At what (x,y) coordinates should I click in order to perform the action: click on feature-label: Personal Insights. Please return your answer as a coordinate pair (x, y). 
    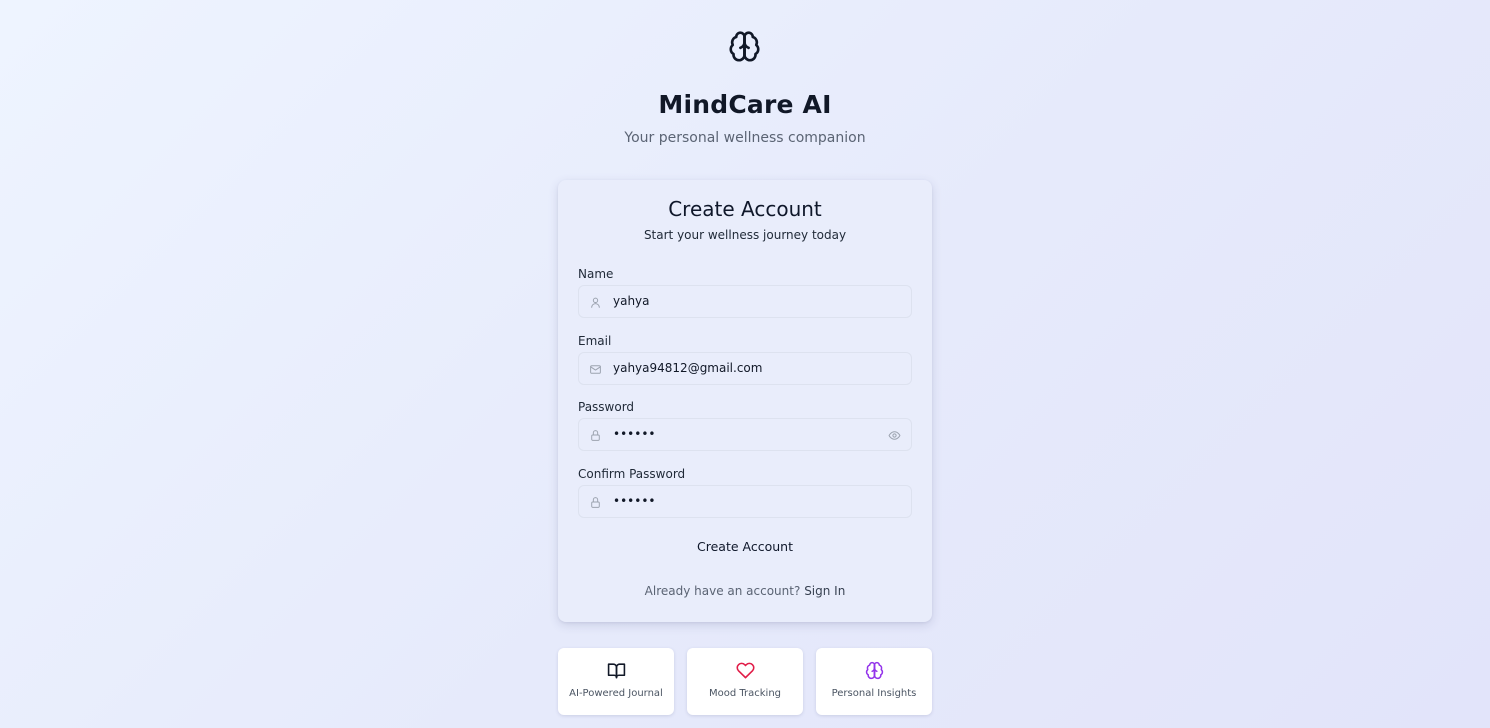
    Looking at the image, I should click on (874, 693).